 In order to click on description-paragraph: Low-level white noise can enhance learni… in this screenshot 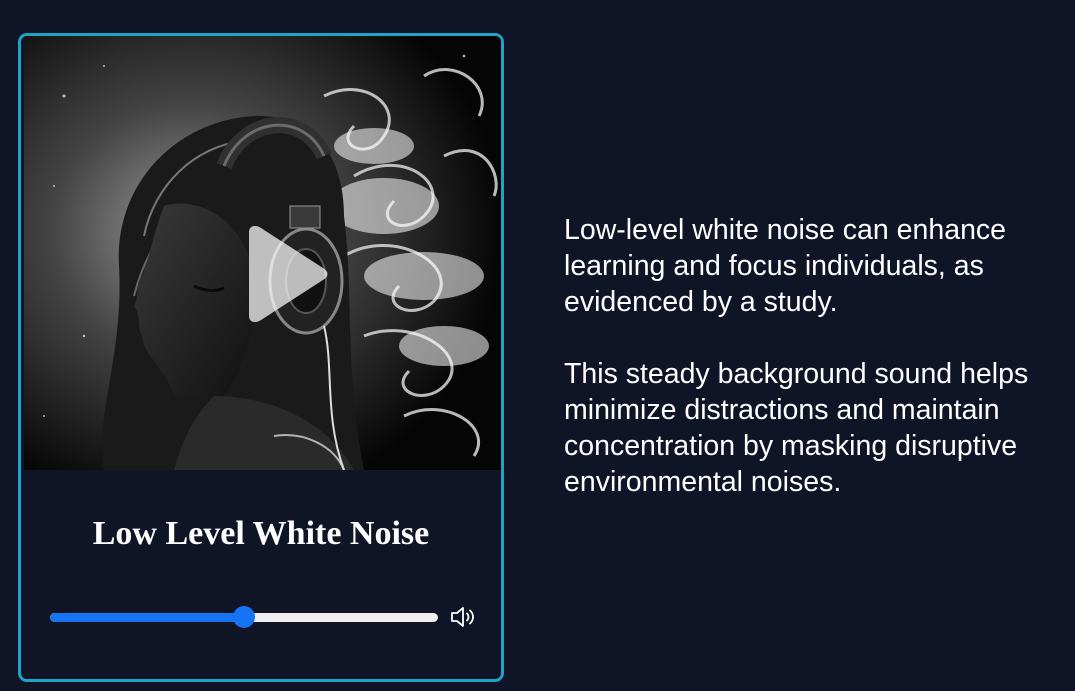, I will do `click(785, 266)`.